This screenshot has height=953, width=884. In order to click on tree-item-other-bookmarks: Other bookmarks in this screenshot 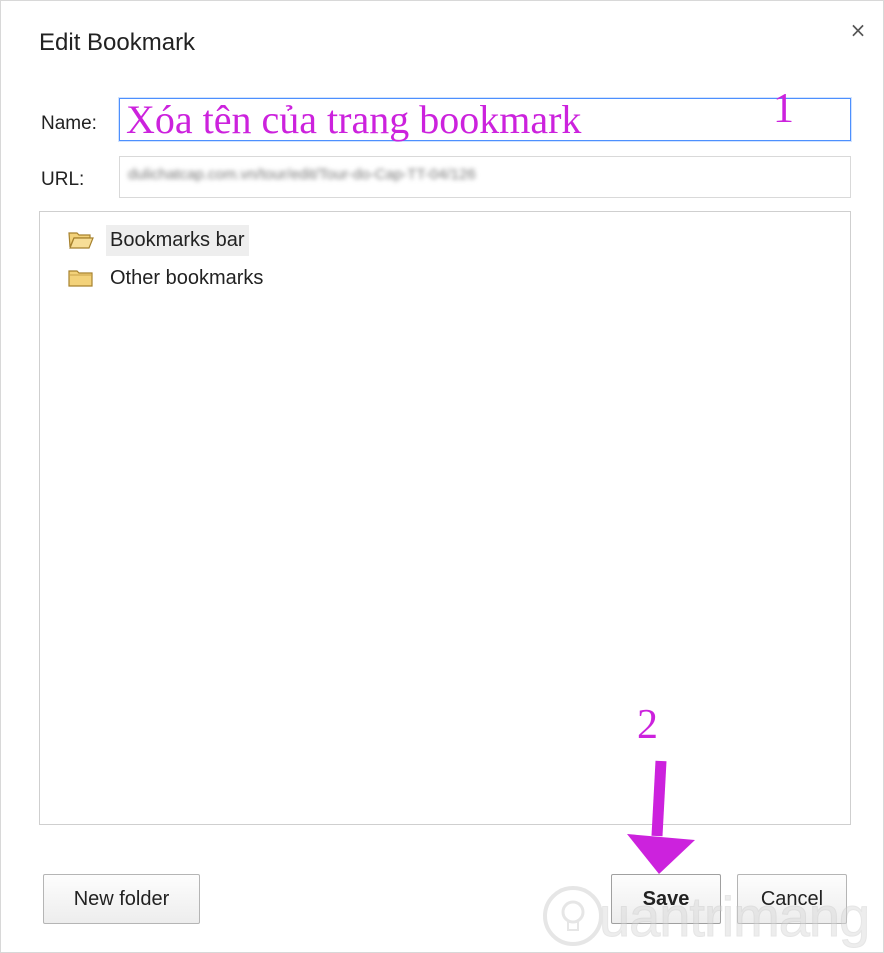, I will do `click(167, 278)`.